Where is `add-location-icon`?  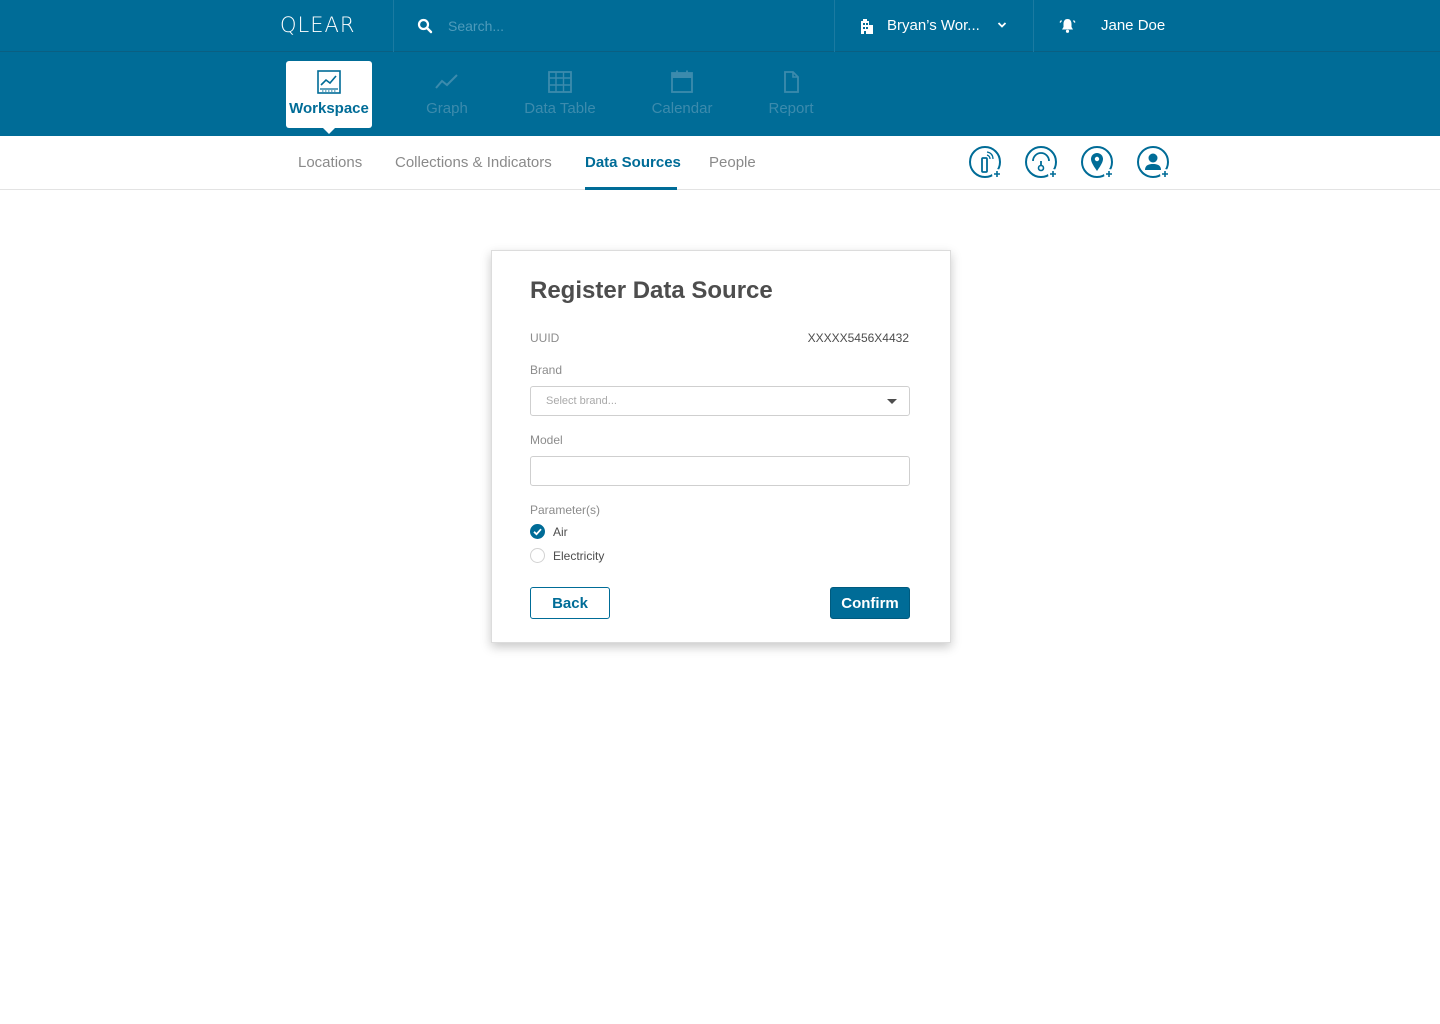 add-location-icon is located at coordinates (1097, 163).